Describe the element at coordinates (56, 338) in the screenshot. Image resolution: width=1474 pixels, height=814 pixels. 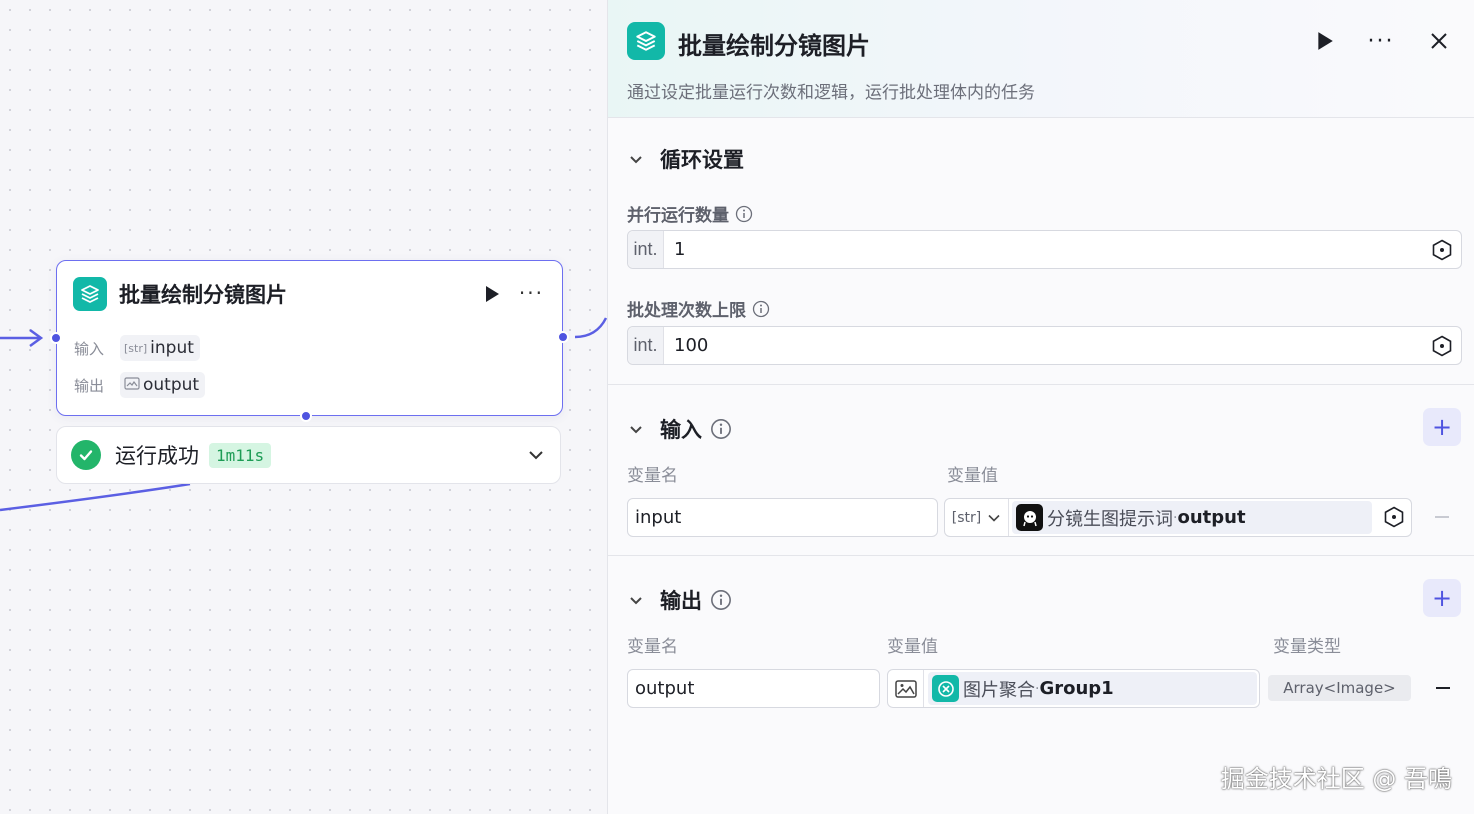
I see `input-port` at that location.